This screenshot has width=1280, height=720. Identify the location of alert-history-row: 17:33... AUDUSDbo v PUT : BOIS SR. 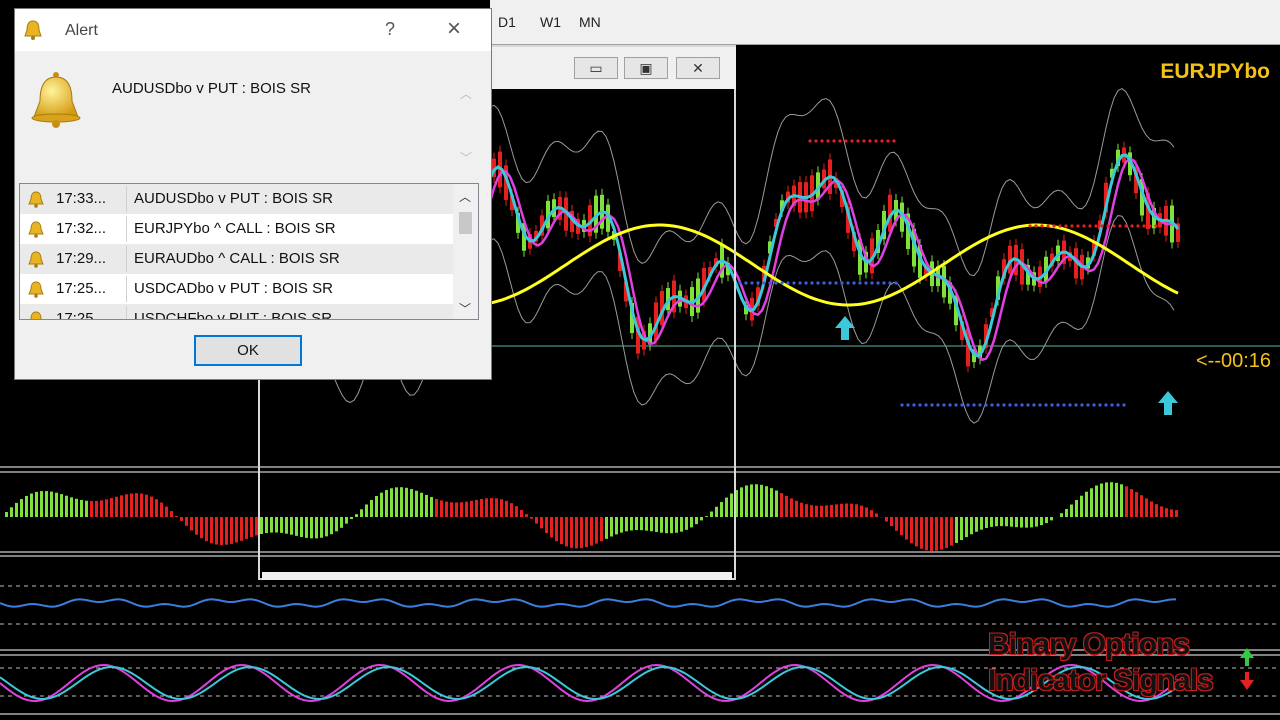
(236, 199).